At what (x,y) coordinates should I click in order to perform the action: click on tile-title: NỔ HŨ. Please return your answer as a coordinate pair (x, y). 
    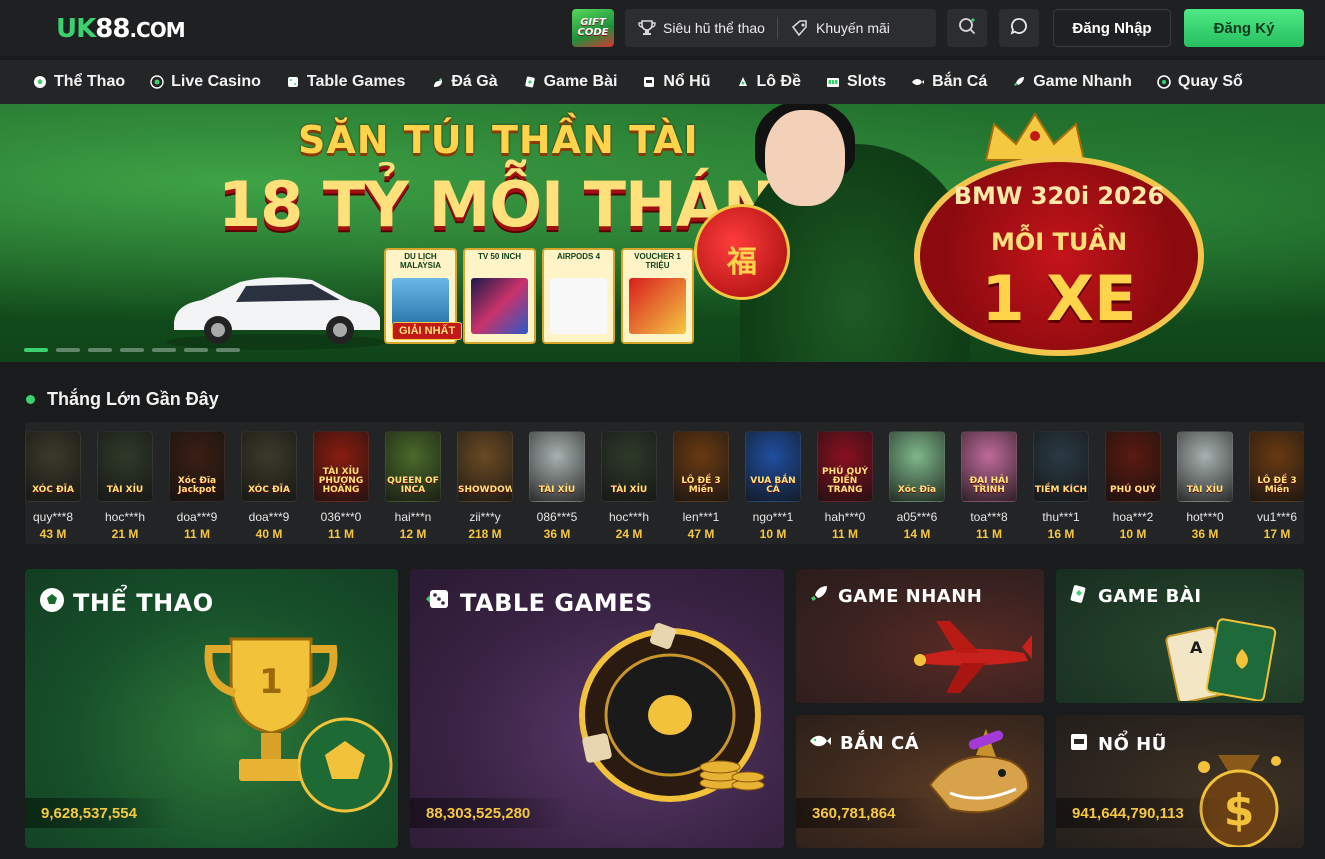
    Looking at the image, I should click on (1117, 744).